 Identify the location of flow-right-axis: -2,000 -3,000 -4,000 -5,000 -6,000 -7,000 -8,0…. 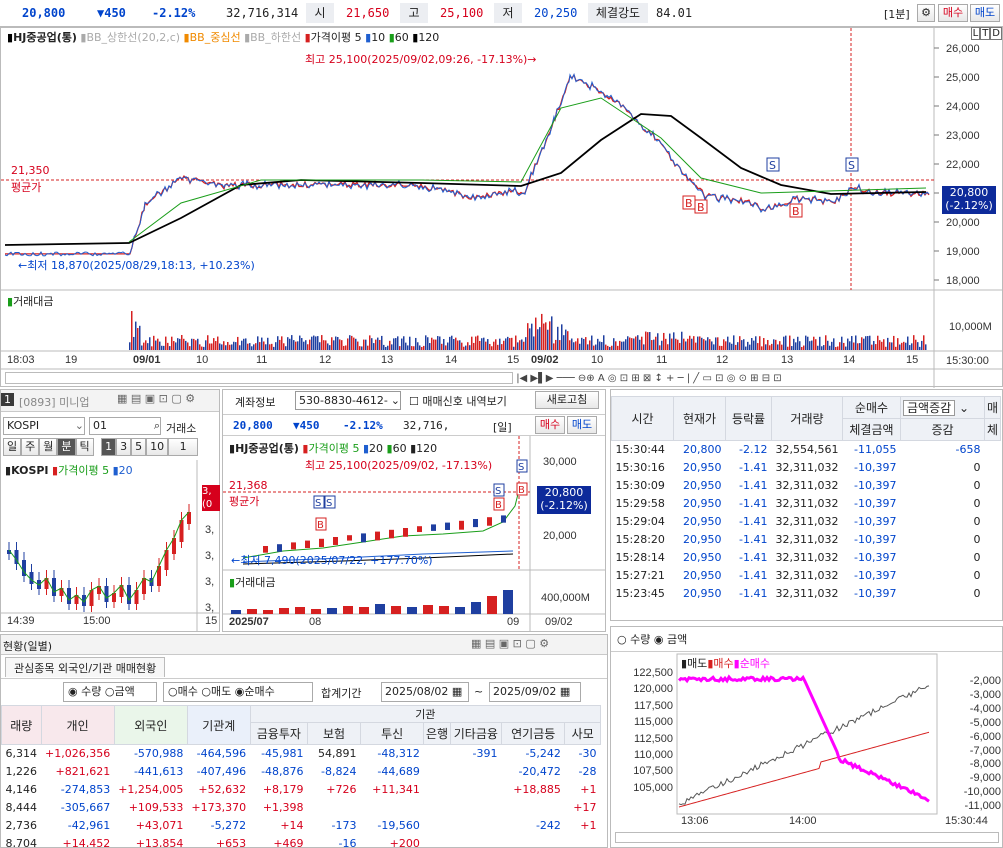
(972, 744).